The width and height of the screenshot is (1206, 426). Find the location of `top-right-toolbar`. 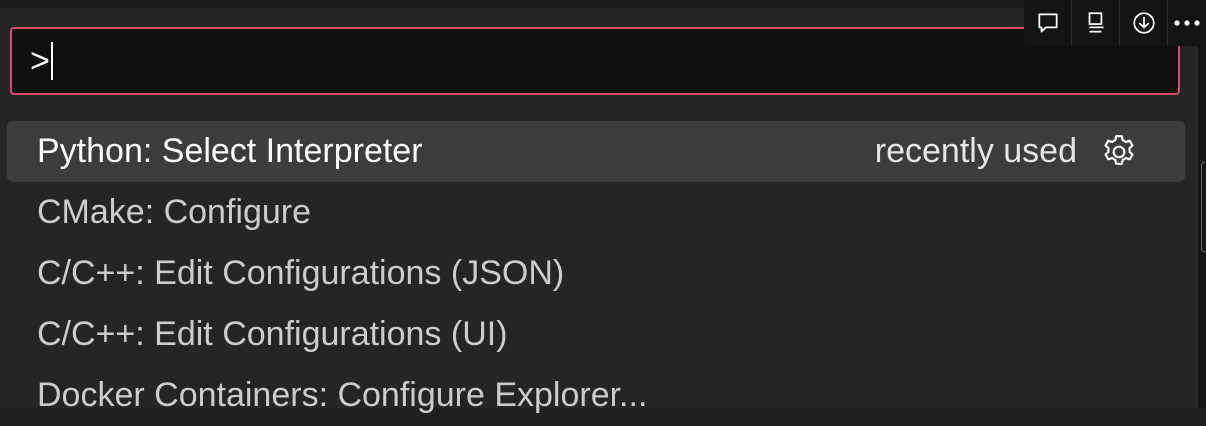

top-right-toolbar is located at coordinates (1115, 23).